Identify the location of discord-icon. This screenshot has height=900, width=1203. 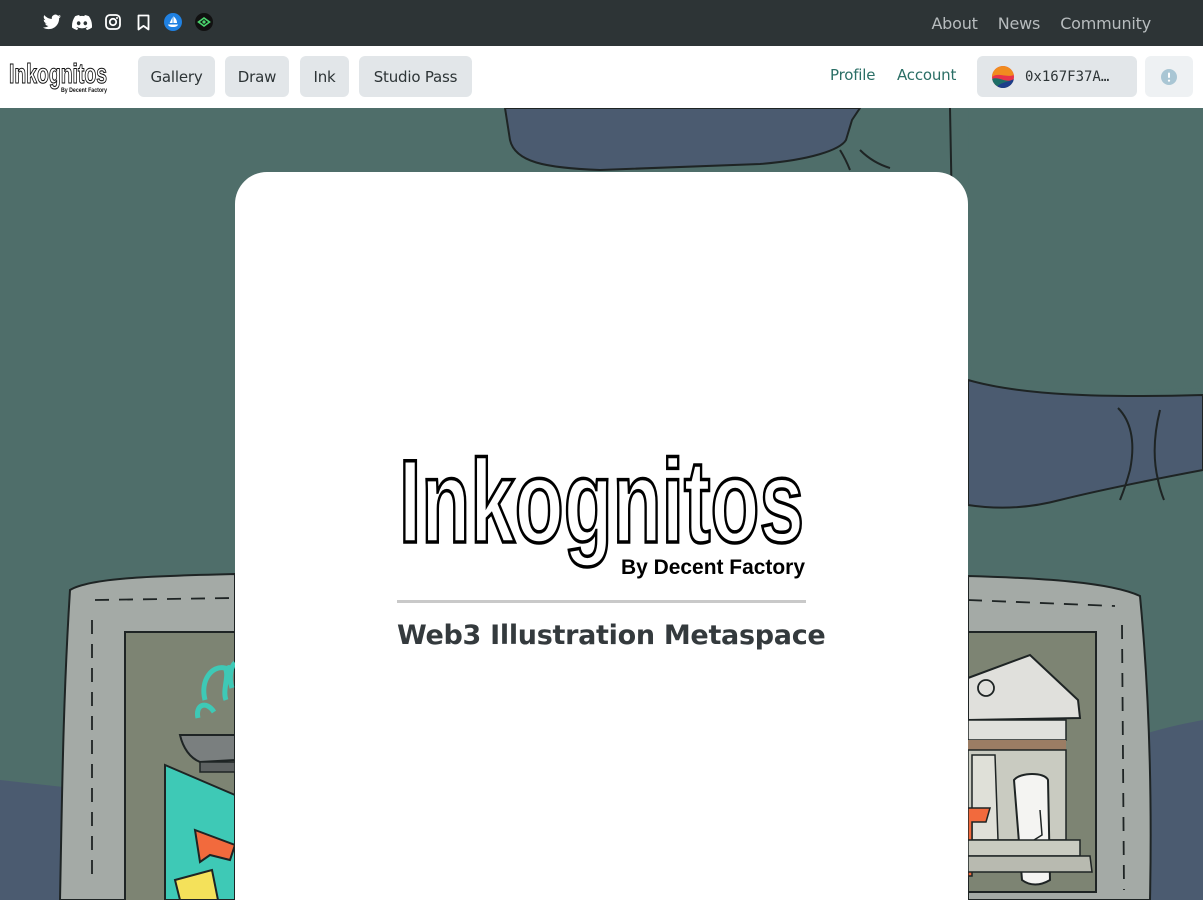
(82, 22).